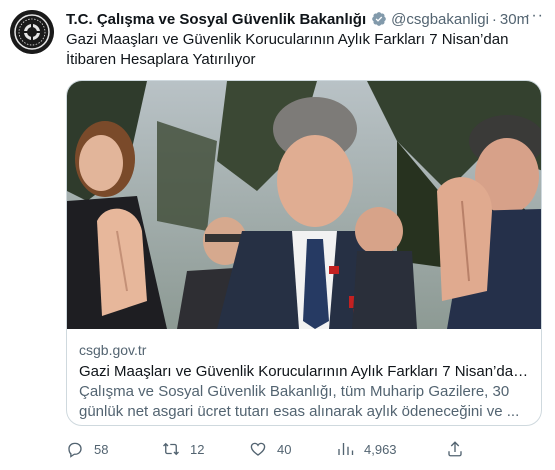 This screenshot has height=470, width=555. I want to click on share-button, so click(455, 449).